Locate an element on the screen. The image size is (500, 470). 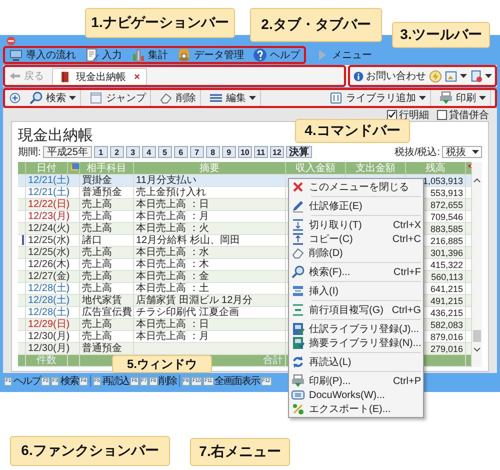
callout-label: 2.タブ・タブバー is located at coordinates (316, 25).